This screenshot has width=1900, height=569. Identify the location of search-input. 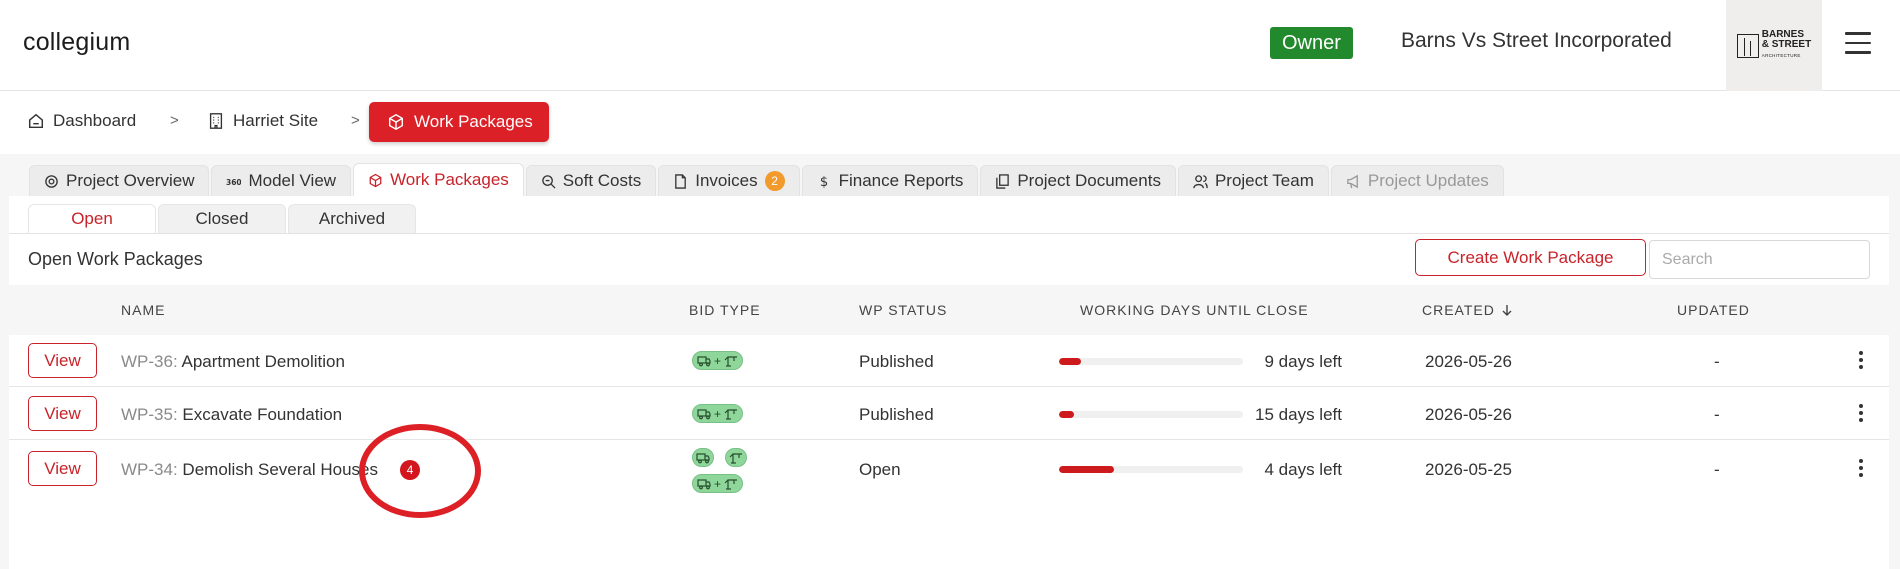
(1759, 259).